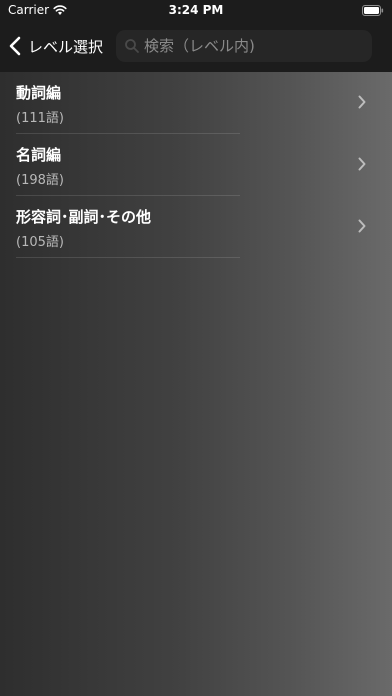 This screenshot has height=696, width=392. I want to click on list-item-count: (105語), so click(40, 242).